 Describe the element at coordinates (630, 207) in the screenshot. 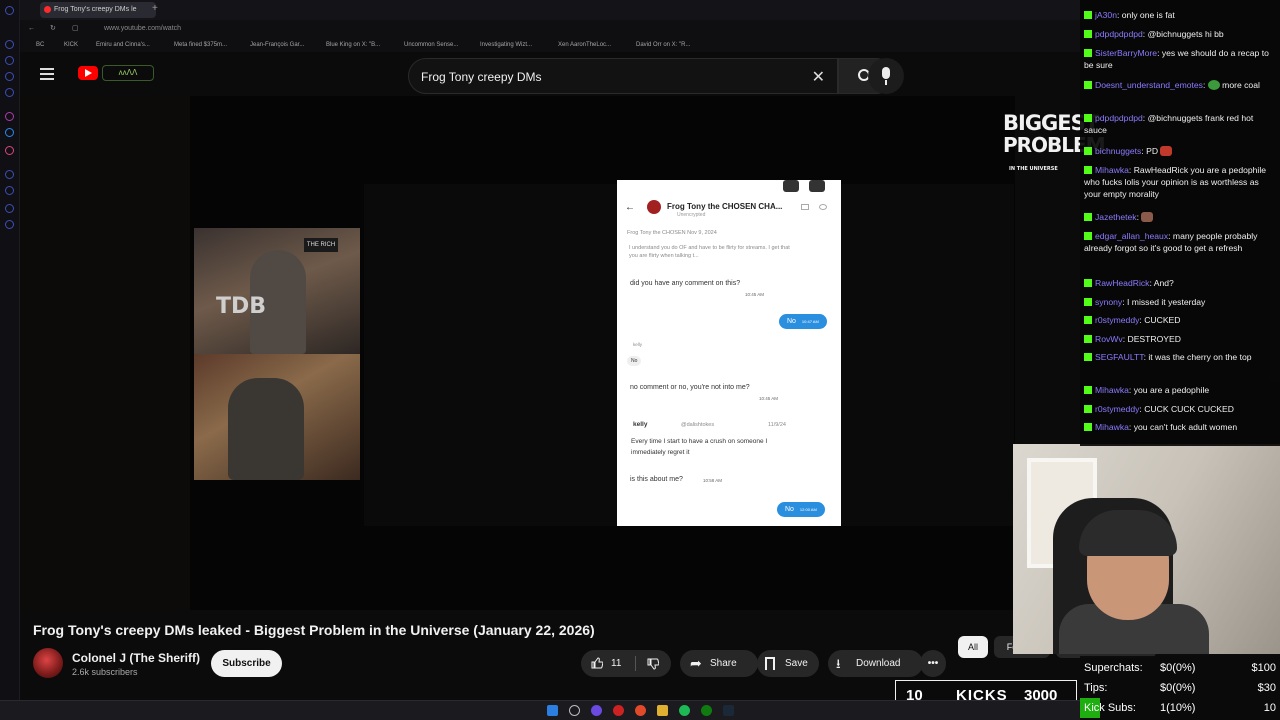

I see `back-arrow-icon: ←` at that location.